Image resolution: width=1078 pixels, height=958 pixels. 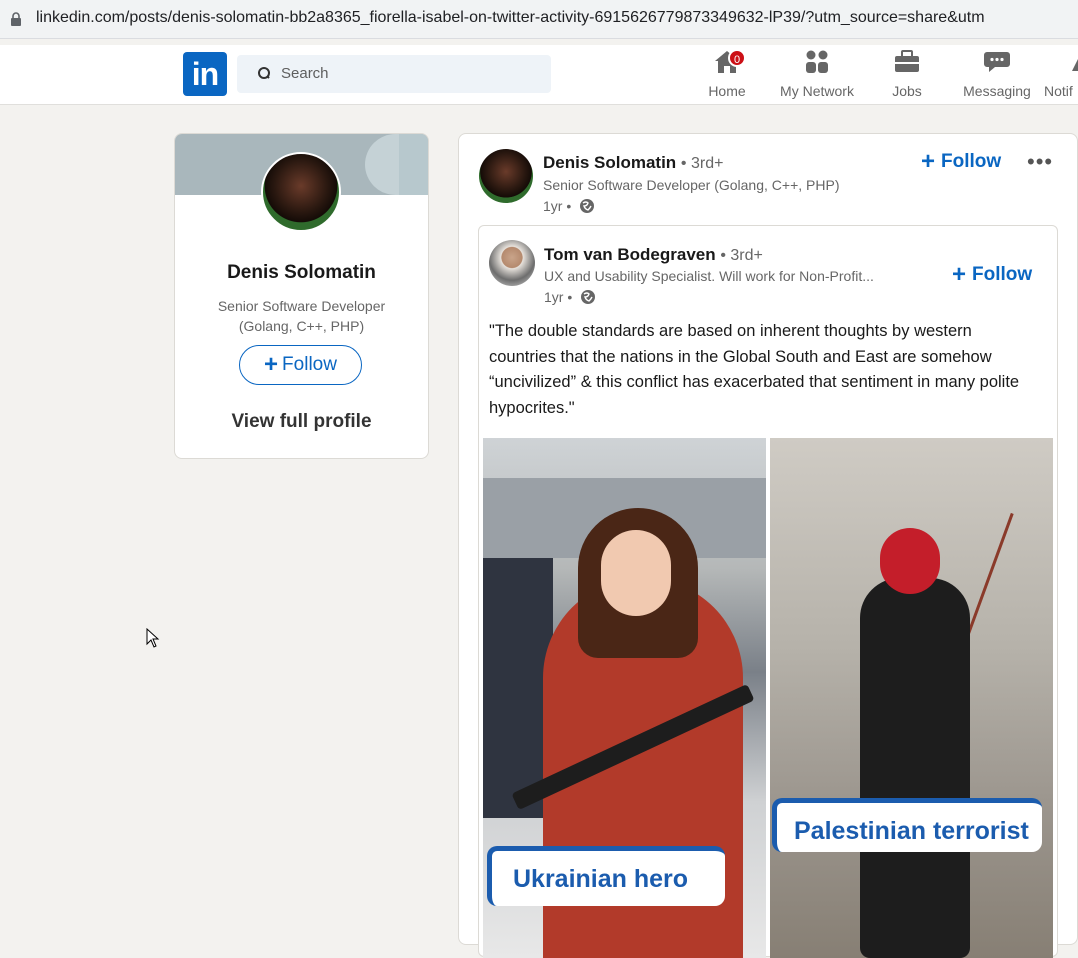 What do you see at coordinates (737, 58) in the screenshot?
I see `notification-badge: 0` at bounding box center [737, 58].